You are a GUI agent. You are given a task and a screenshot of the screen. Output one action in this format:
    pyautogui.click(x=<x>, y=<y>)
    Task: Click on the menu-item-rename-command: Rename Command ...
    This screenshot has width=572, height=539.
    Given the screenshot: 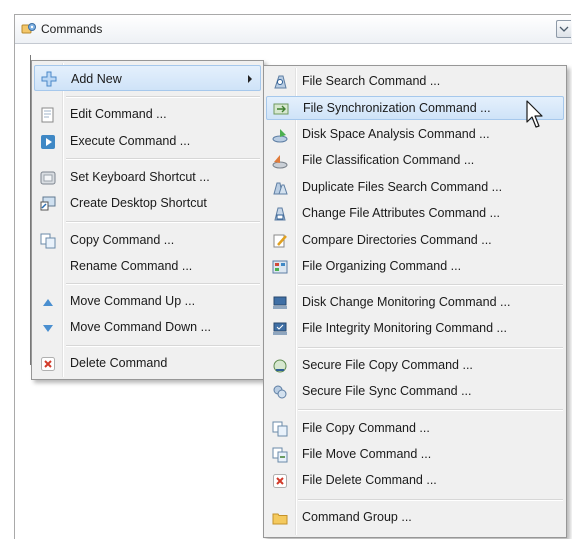 What is the action you would take?
    pyautogui.click(x=147, y=266)
    